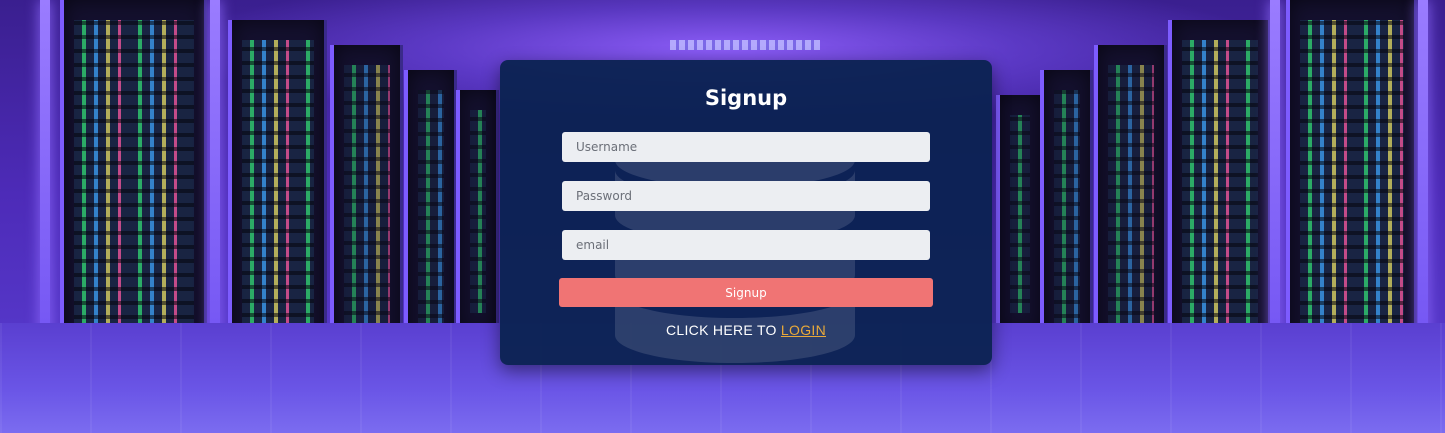 The width and height of the screenshot is (1445, 433). Describe the element at coordinates (746, 245) in the screenshot. I see `email-input` at that location.